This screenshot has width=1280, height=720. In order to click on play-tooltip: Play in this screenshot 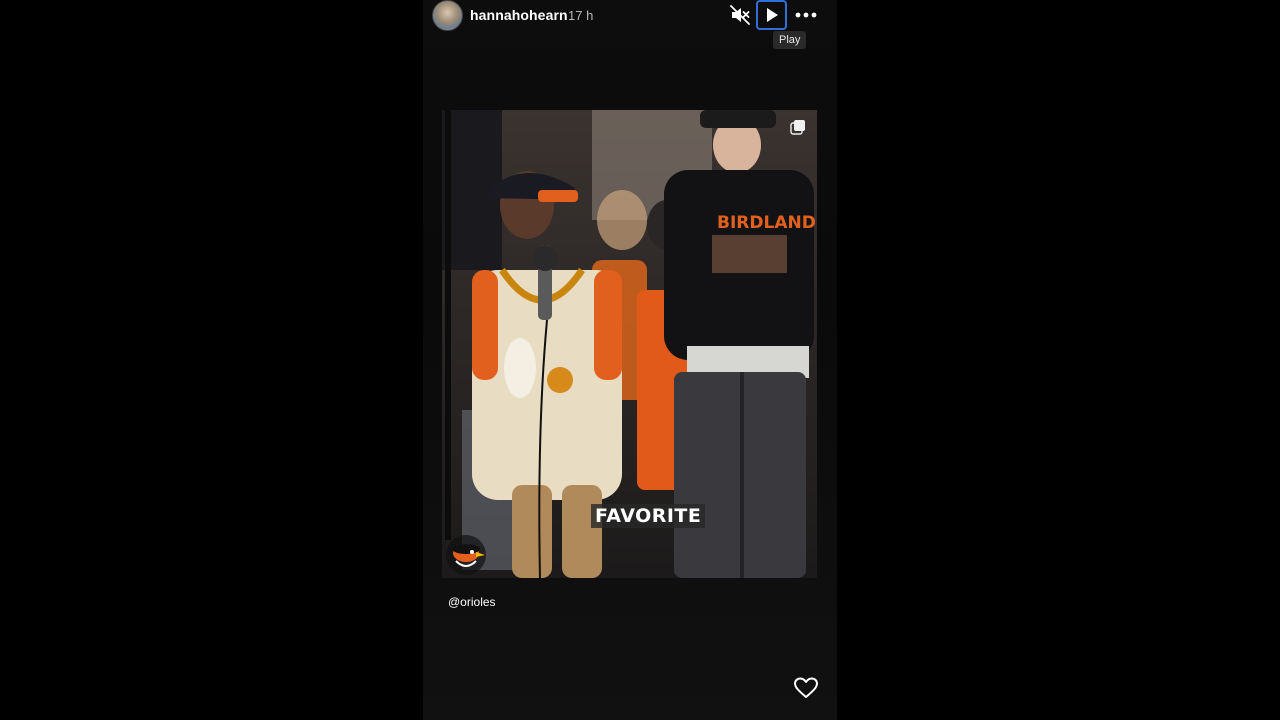, I will do `click(790, 40)`.